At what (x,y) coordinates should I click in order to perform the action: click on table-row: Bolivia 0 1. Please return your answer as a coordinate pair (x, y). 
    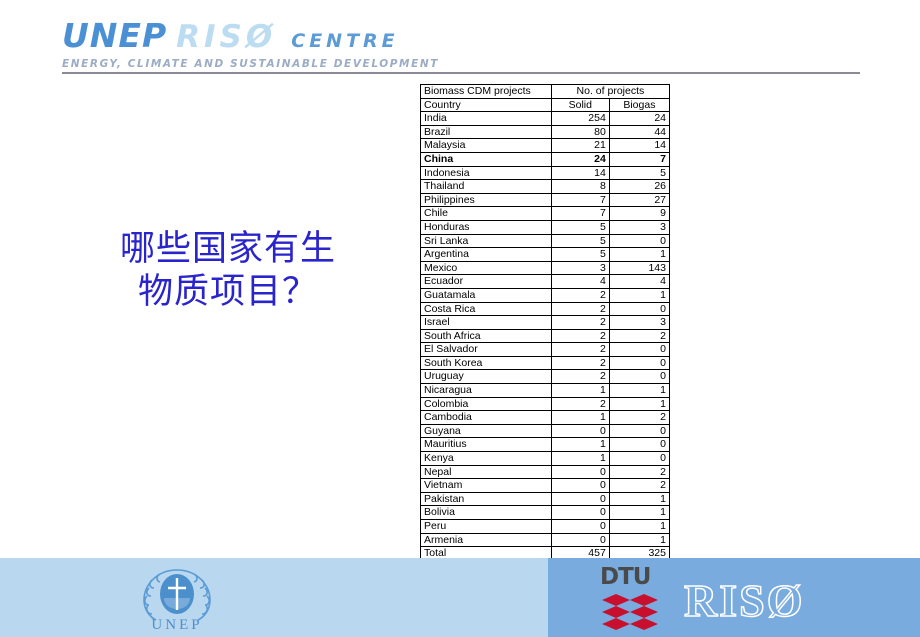
    Looking at the image, I should click on (545, 512).